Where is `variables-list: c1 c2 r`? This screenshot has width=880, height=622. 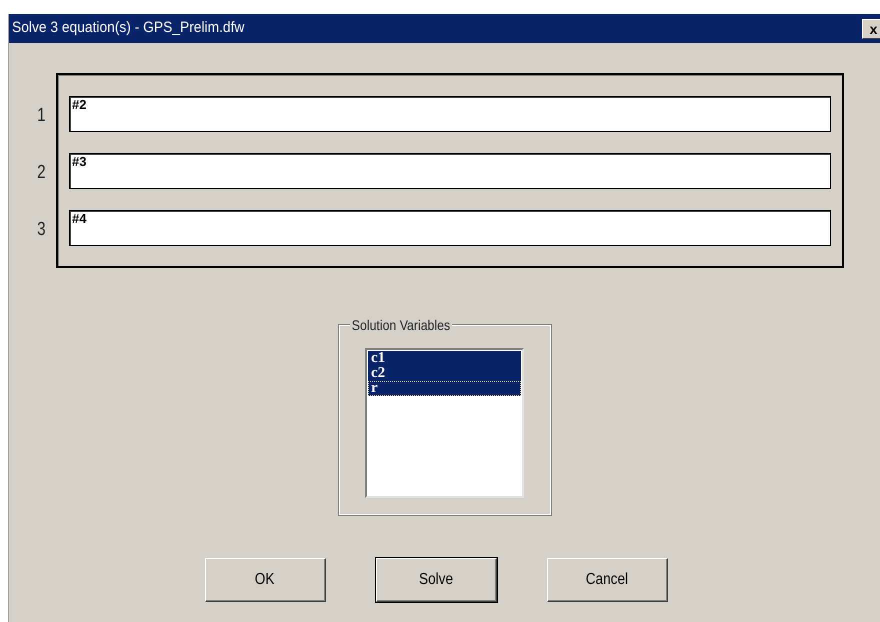 variables-list: c1 c2 r is located at coordinates (444, 423).